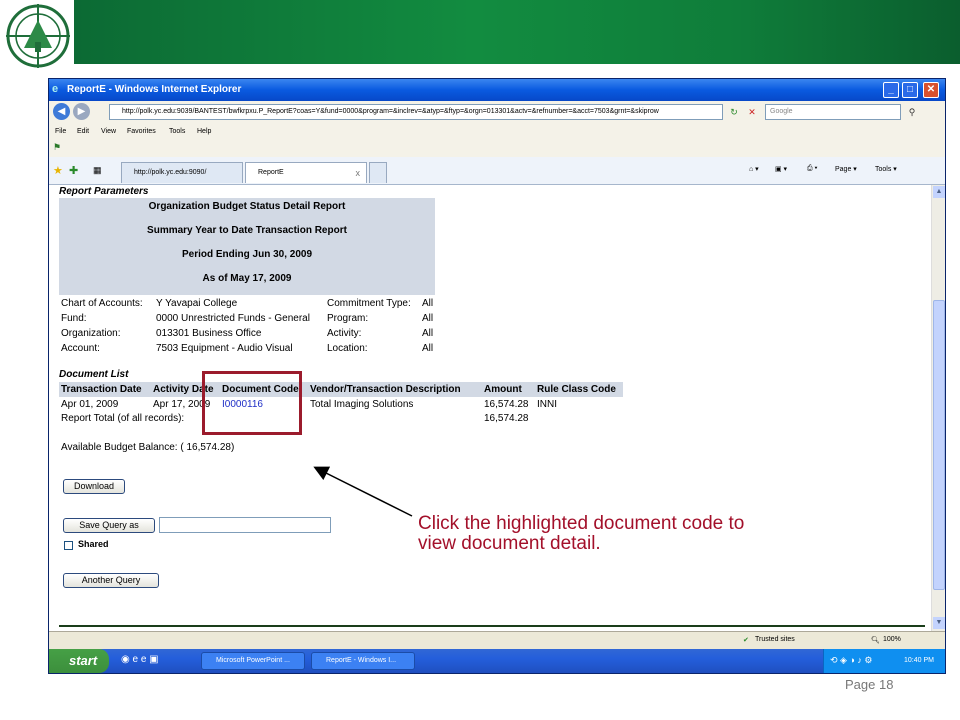 Image resolution: width=960 pixels, height=720 pixels. I want to click on tray-icons: ⟲ ◈ ◑ ♪ ⚙, so click(851, 660).